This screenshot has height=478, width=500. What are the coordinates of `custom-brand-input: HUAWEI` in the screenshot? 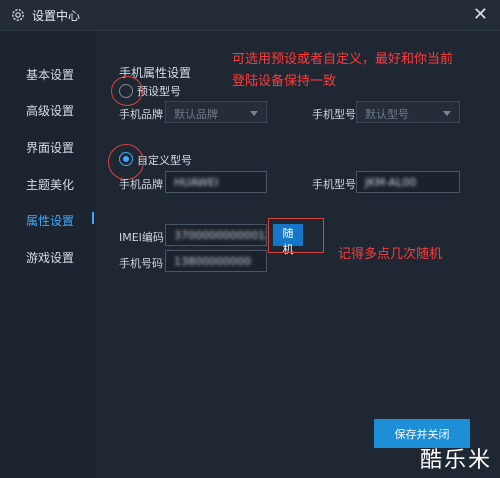 It's located at (216, 182).